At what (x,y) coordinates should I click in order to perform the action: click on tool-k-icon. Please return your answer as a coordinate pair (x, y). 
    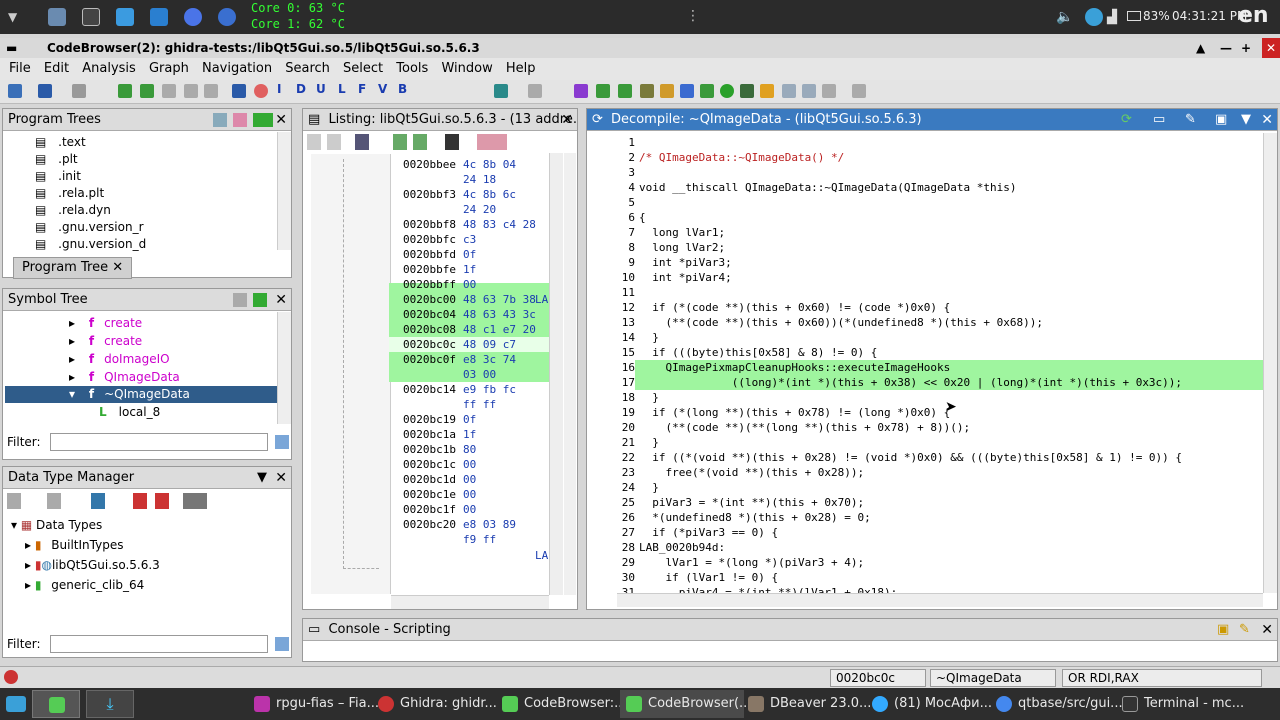
    Looking at the image, I should click on (829, 91).